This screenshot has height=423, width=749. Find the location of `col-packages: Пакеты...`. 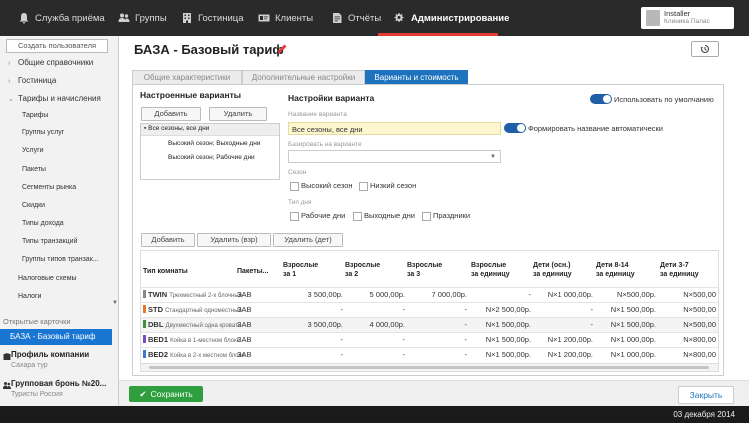

col-packages: Пакеты... is located at coordinates (252, 271).